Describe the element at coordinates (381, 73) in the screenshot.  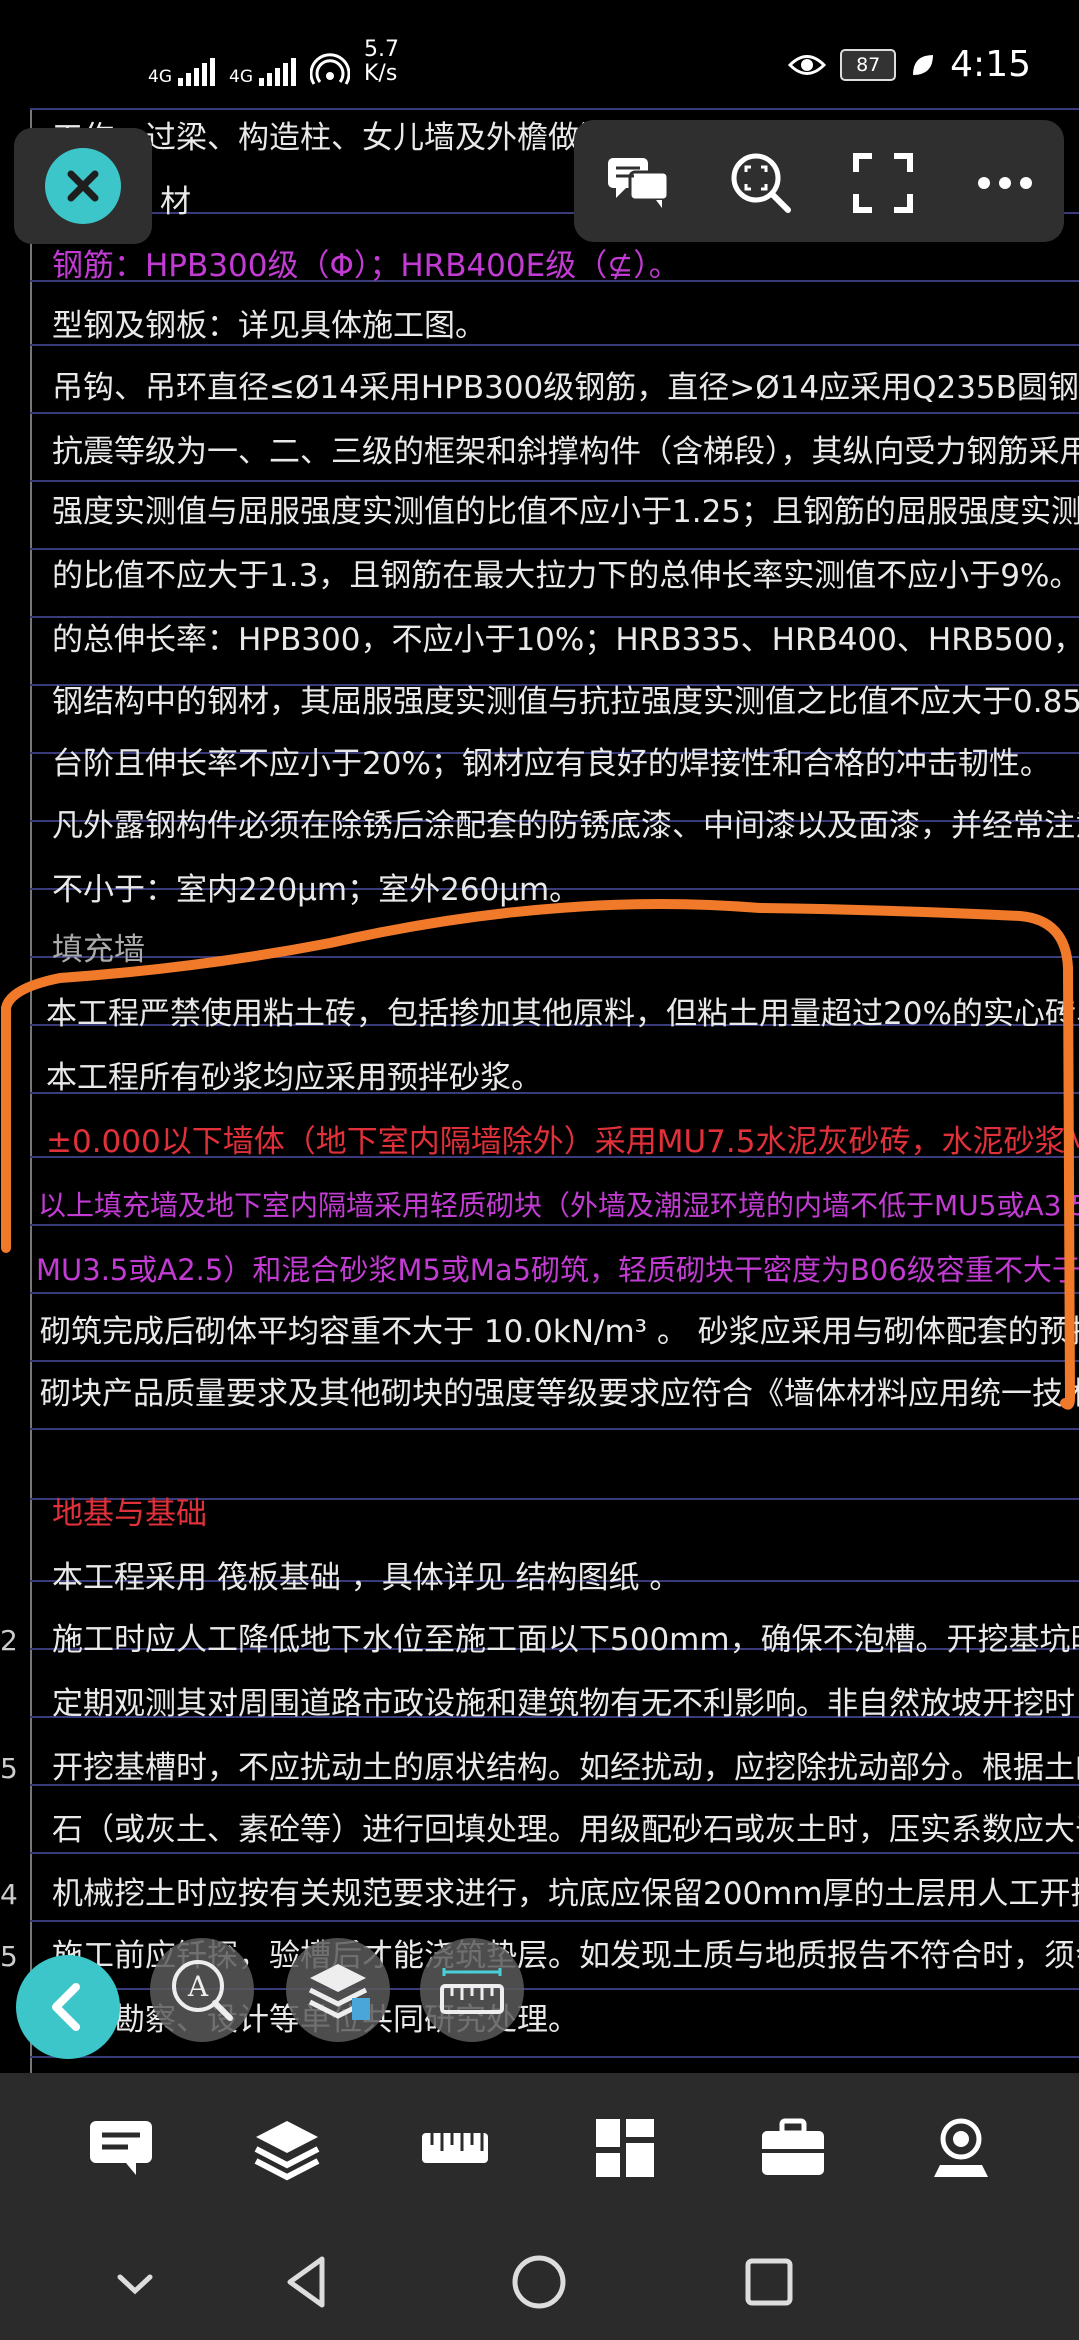
I see `speed-unit: K/s` at that location.